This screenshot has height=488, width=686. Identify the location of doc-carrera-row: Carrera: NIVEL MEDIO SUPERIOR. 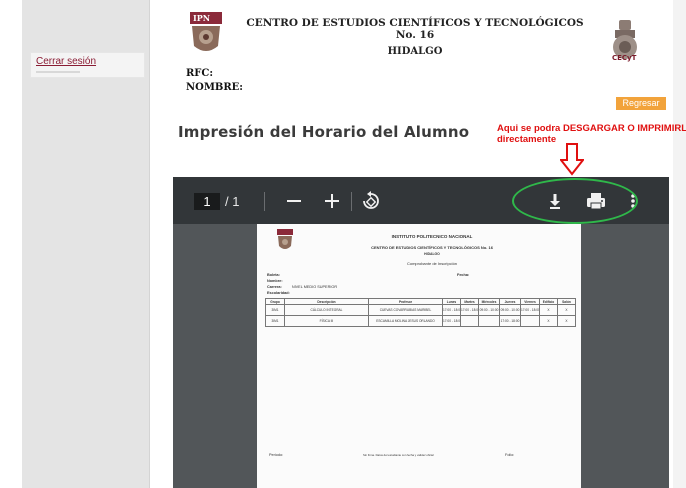
(302, 287).